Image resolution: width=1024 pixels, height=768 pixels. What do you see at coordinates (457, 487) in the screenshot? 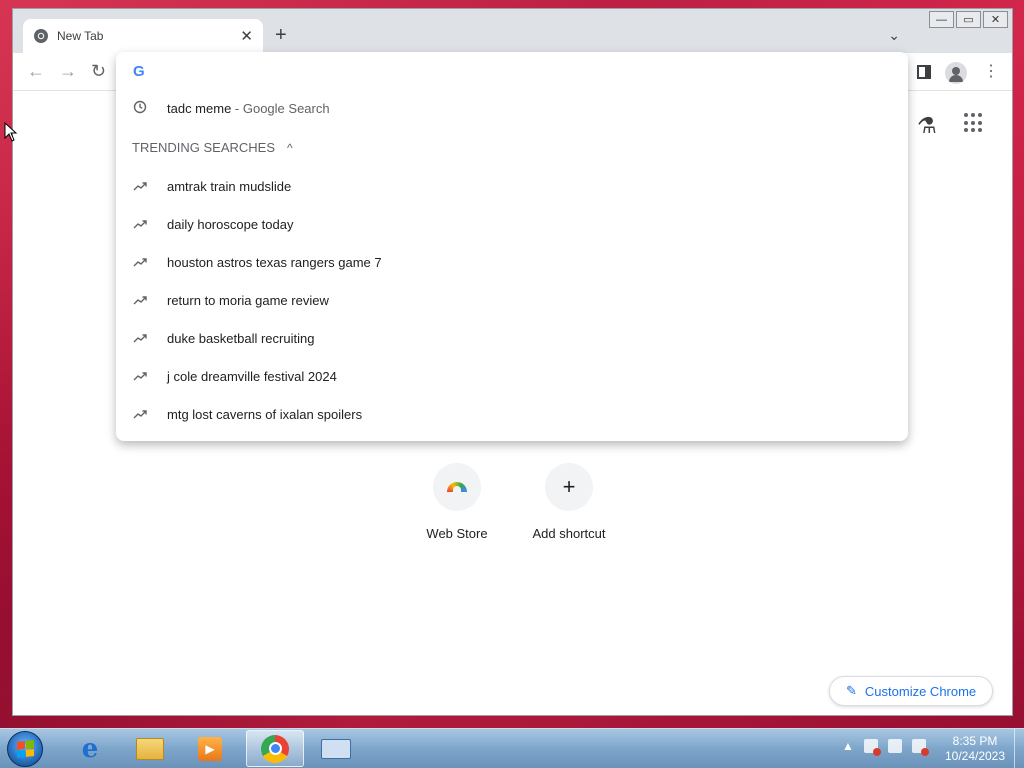
I see `web-store-icon` at bounding box center [457, 487].